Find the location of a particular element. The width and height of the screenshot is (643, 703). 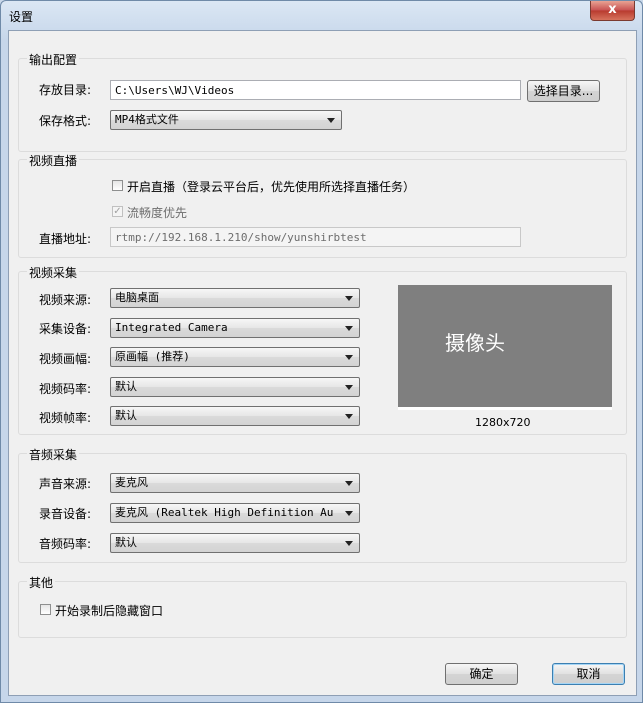

smooth-first-checkbox: ✓ is located at coordinates (117, 211).